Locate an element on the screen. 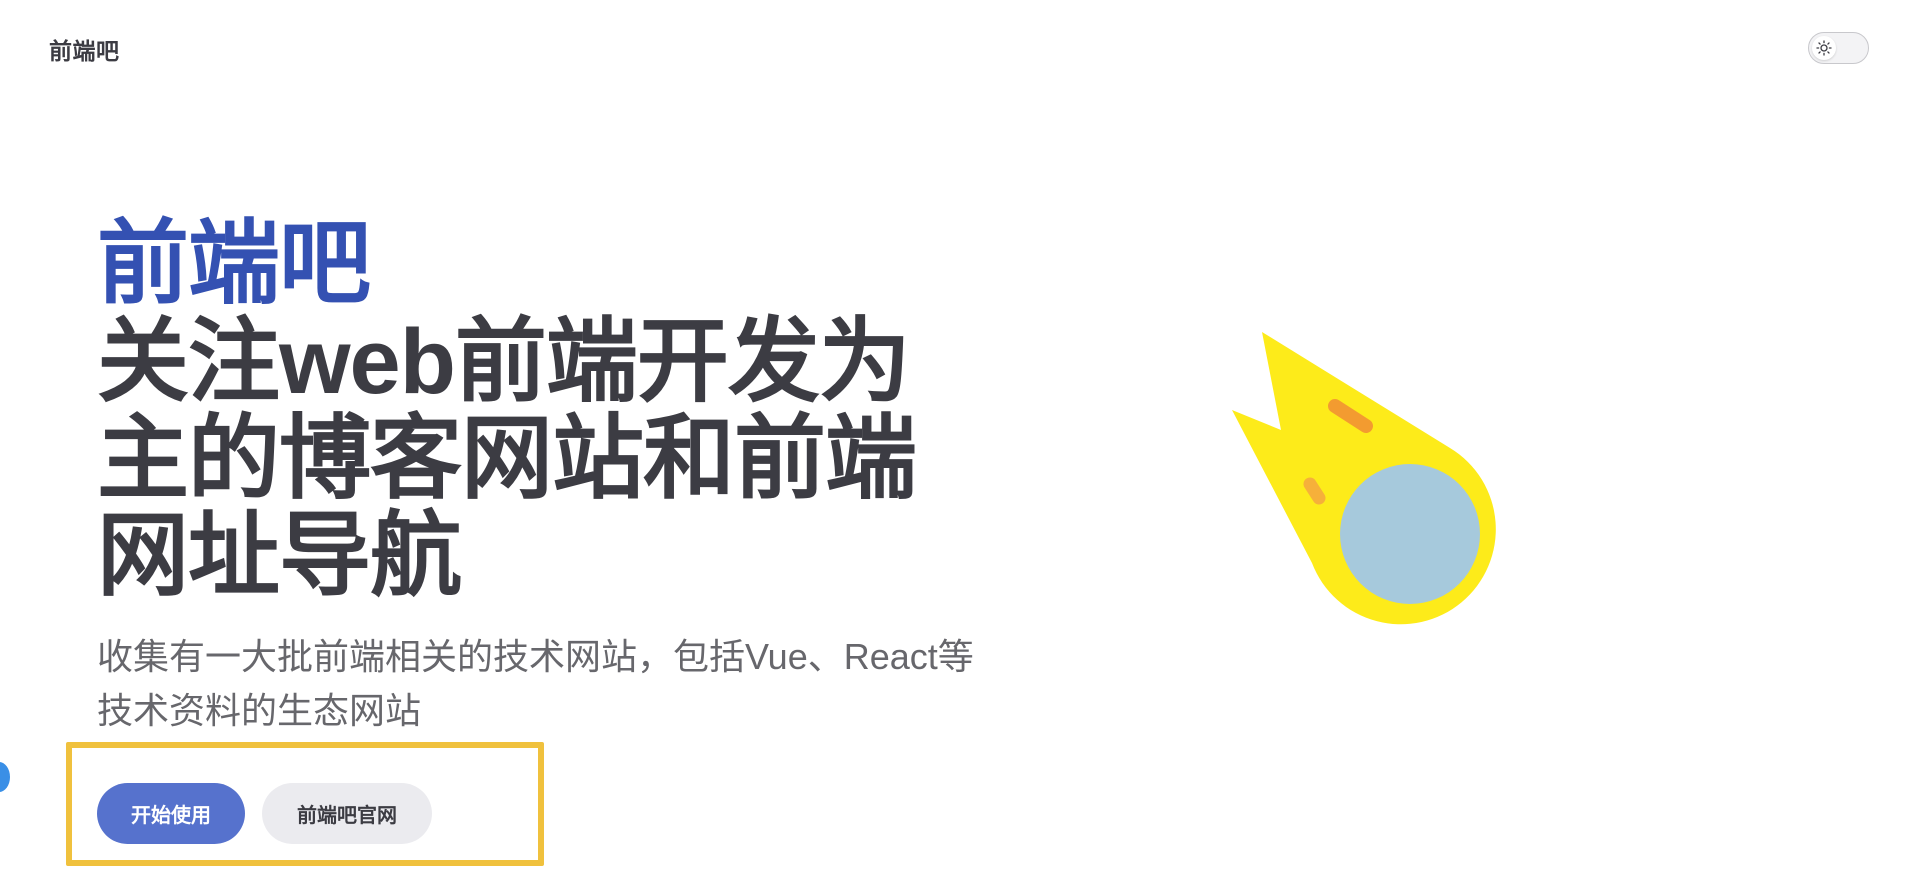 The width and height of the screenshot is (1905, 871). site-title: 前端吧 is located at coordinates (84, 49).